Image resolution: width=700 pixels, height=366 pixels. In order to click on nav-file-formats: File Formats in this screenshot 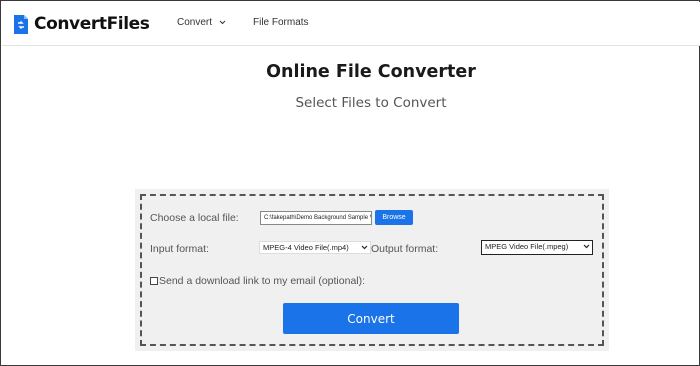, I will do `click(281, 22)`.